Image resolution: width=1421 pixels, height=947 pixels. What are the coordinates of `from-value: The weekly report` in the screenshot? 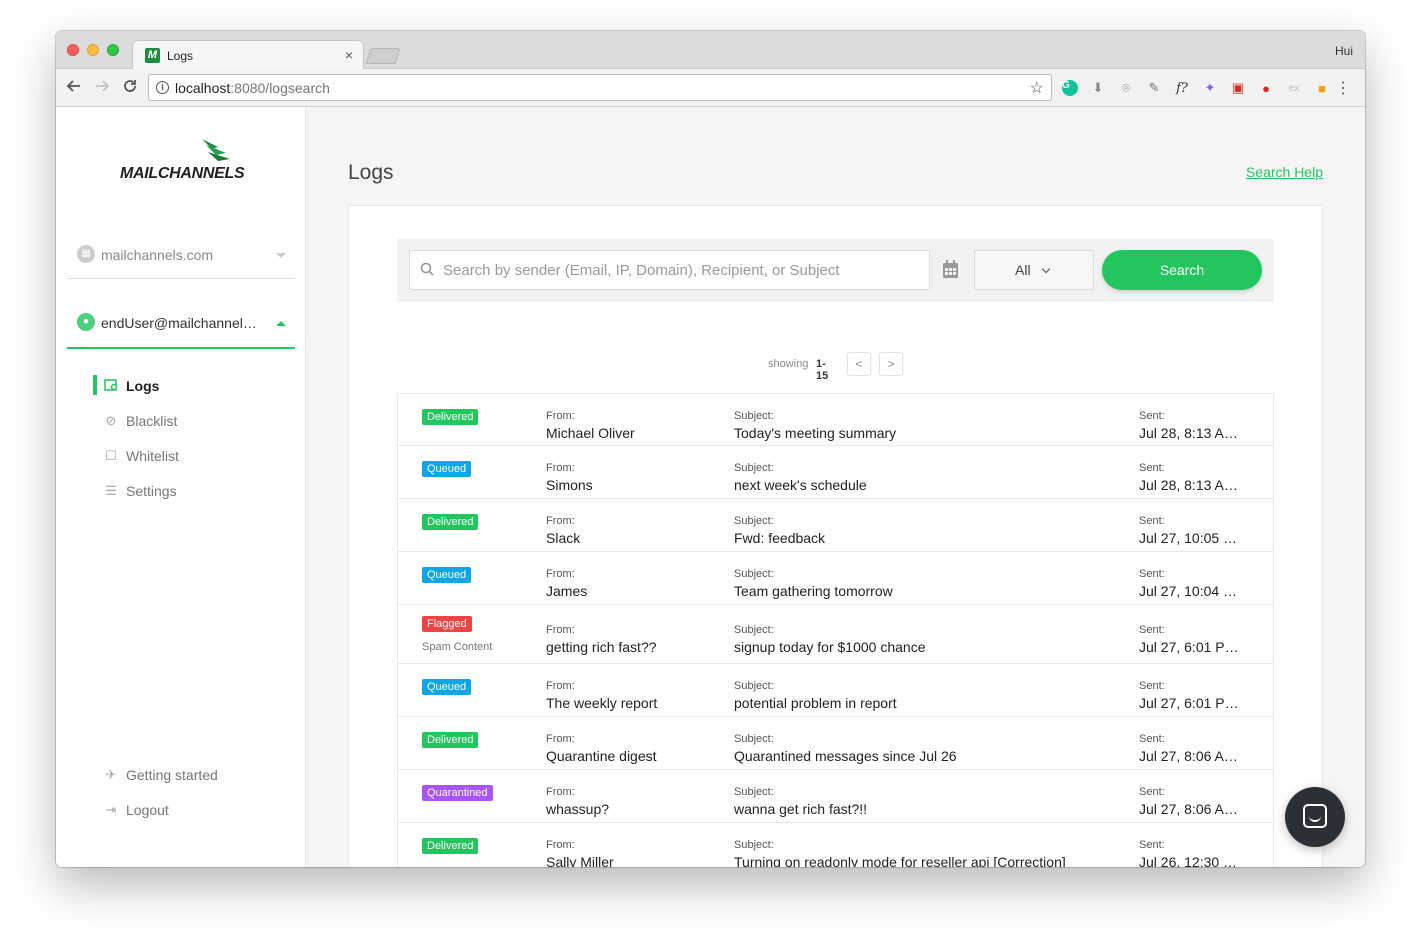 It's located at (602, 703).